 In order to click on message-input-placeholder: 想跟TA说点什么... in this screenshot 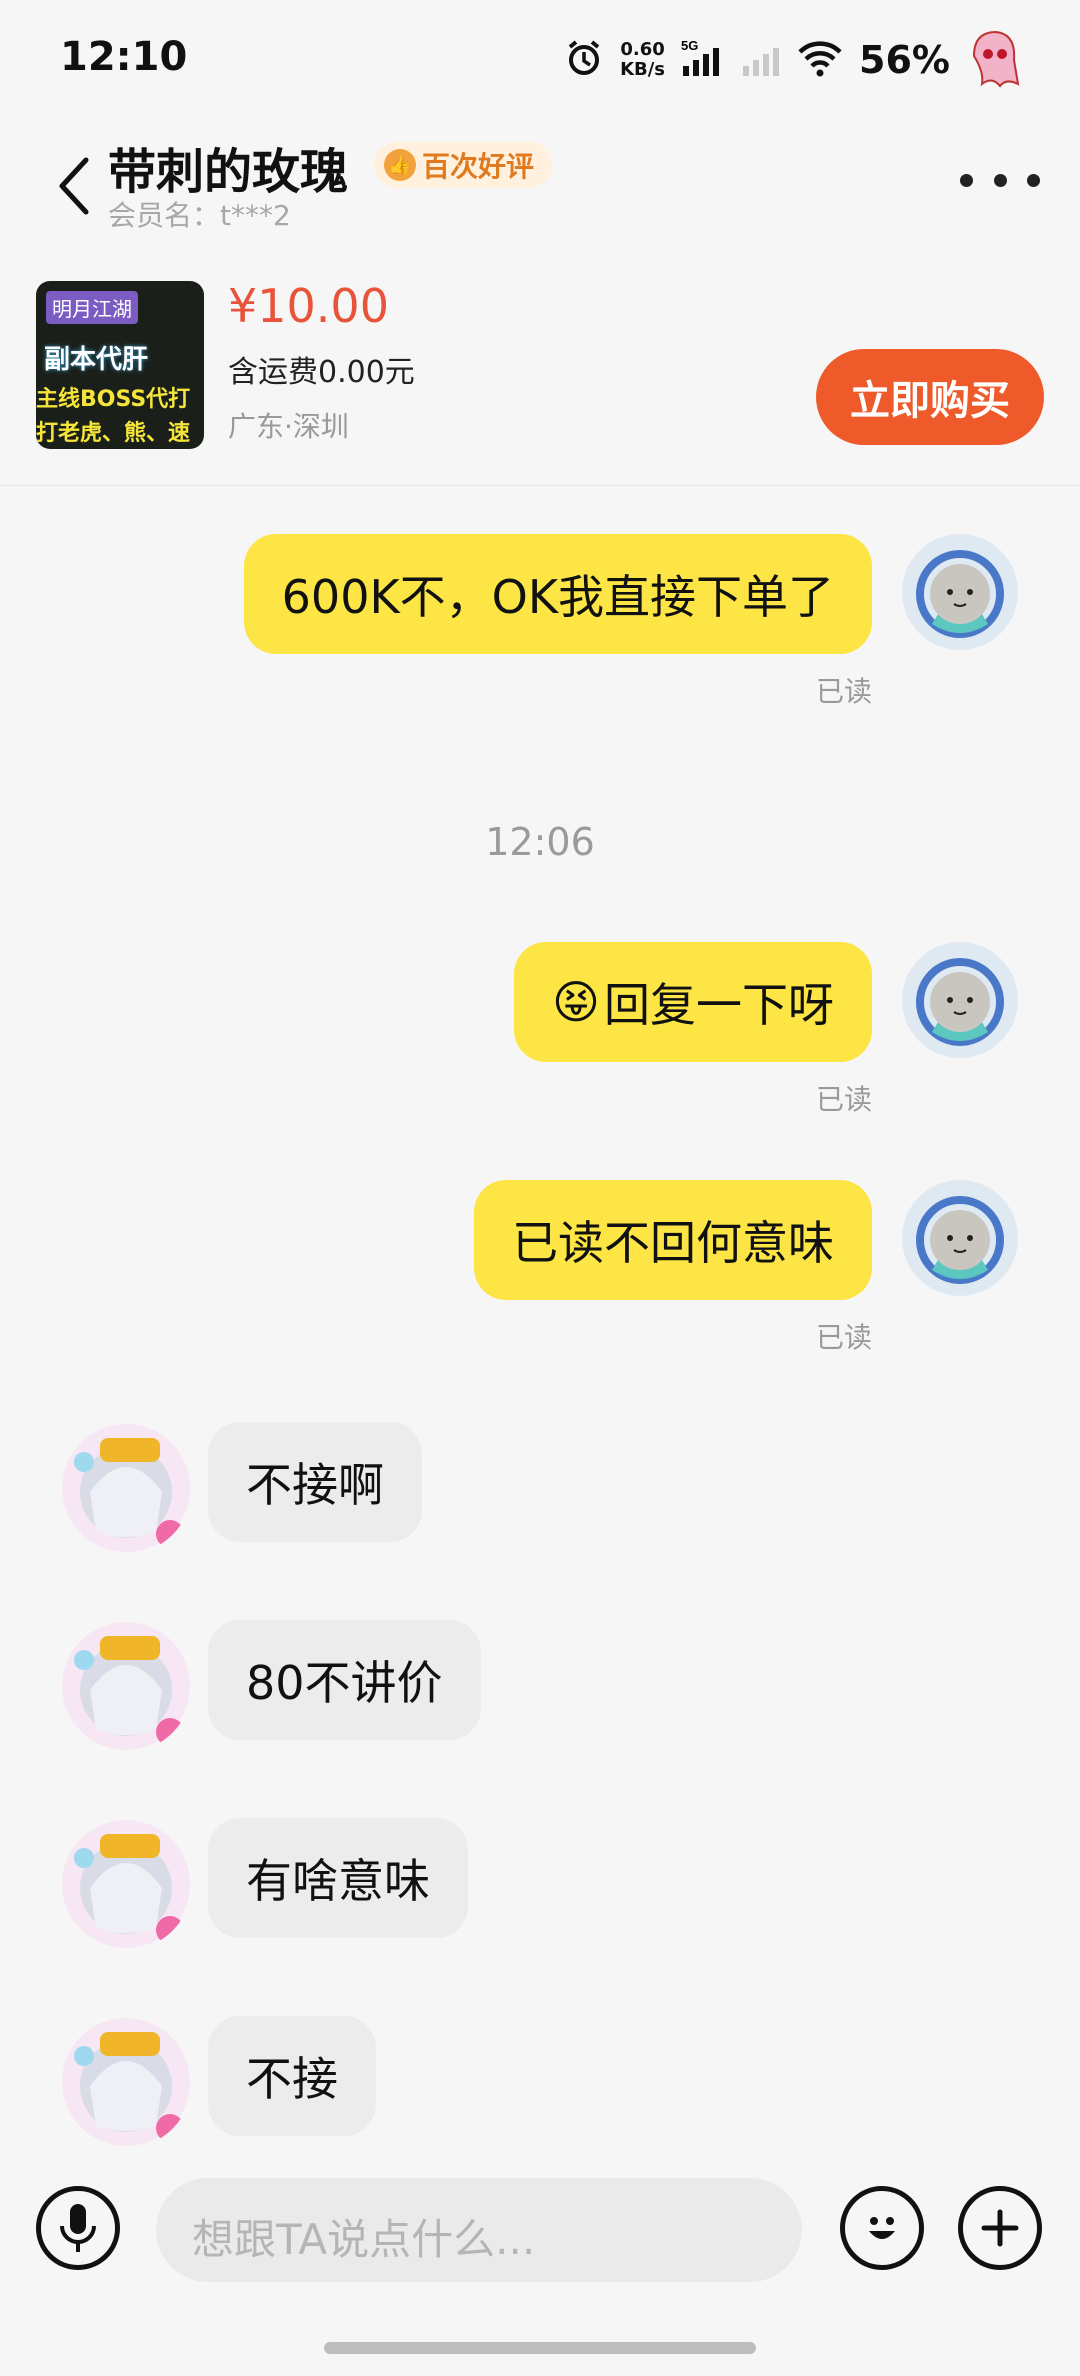, I will do `click(364, 2239)`.